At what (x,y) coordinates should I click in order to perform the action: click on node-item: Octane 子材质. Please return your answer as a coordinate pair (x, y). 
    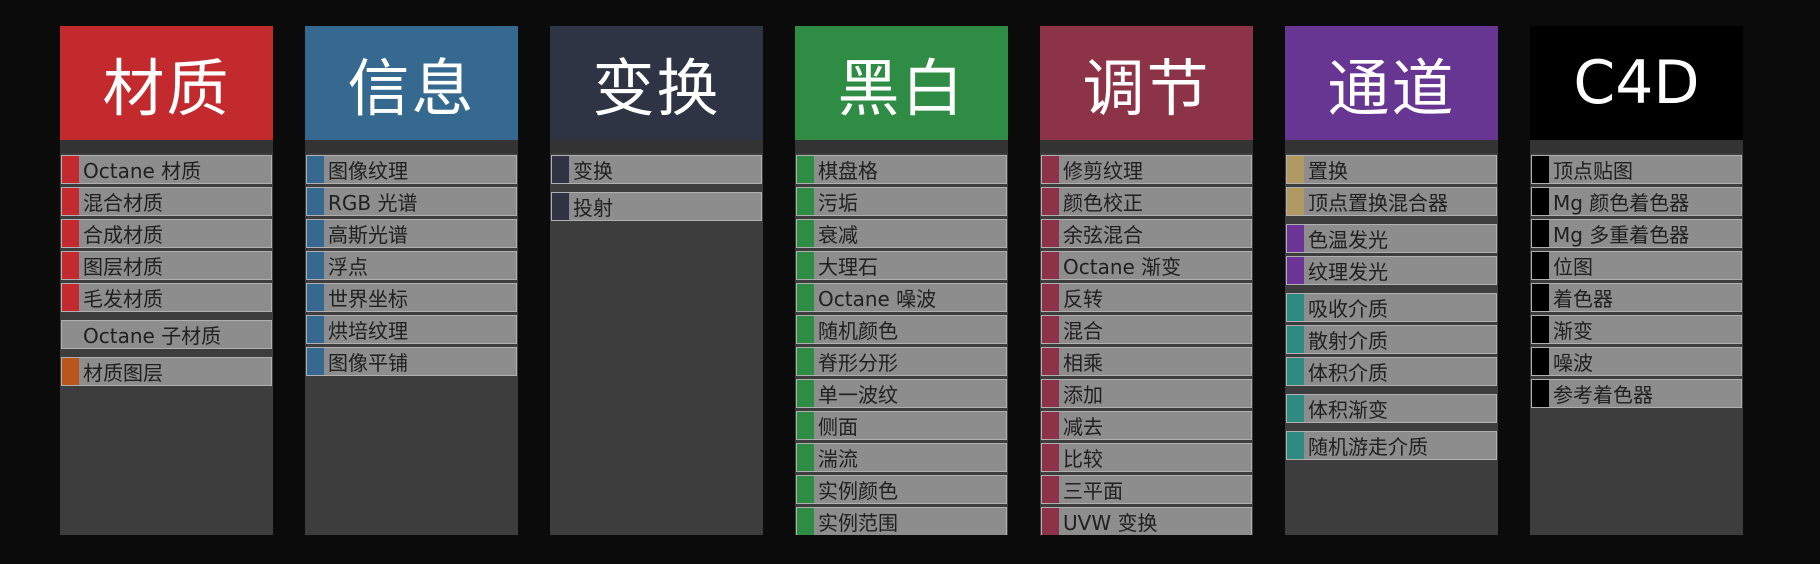
    Looking at the image, I should click on (166, 334).